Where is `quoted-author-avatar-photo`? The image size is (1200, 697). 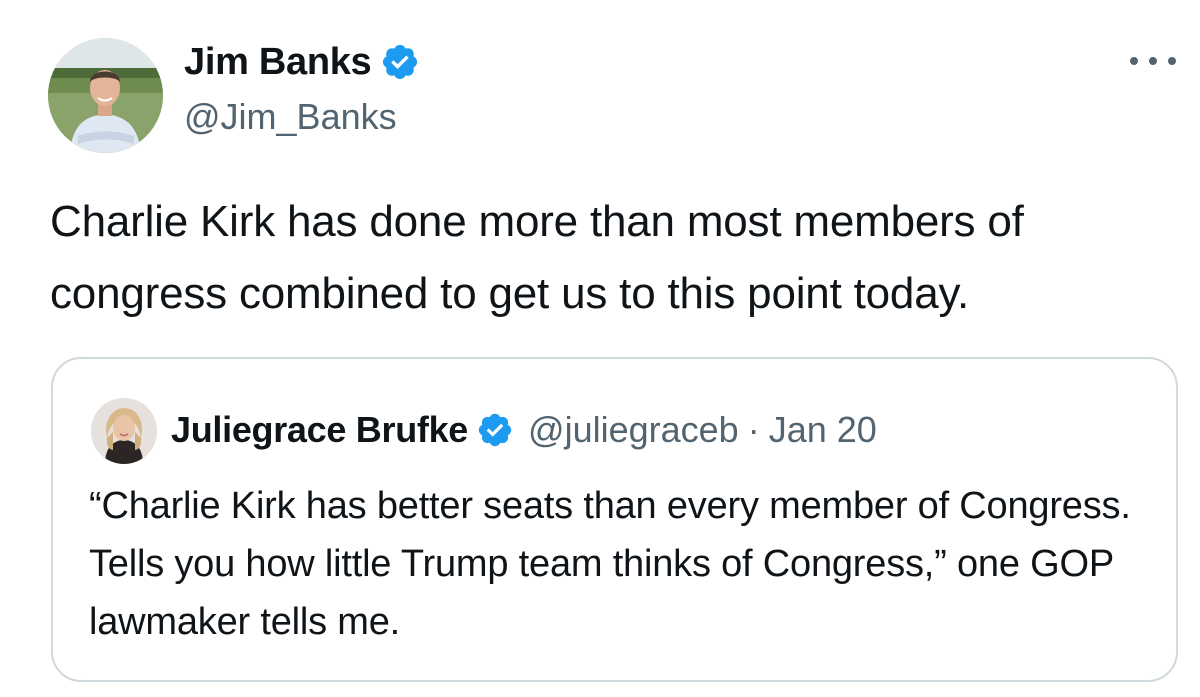
quoted-author-avatar-photo is located at coordinates (124, 431).